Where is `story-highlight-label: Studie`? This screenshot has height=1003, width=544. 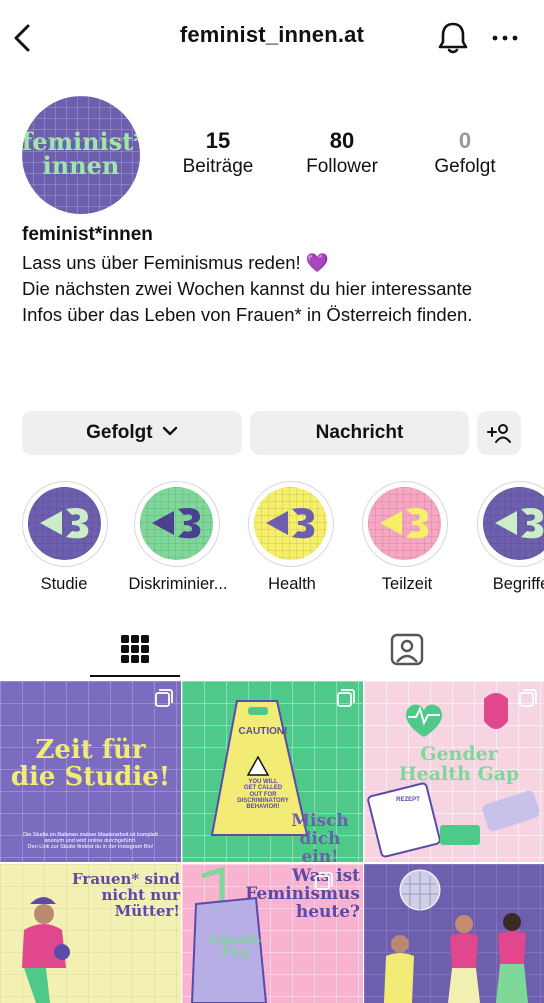
story-highlight-label: Studie is located at coordinates (64, 584).